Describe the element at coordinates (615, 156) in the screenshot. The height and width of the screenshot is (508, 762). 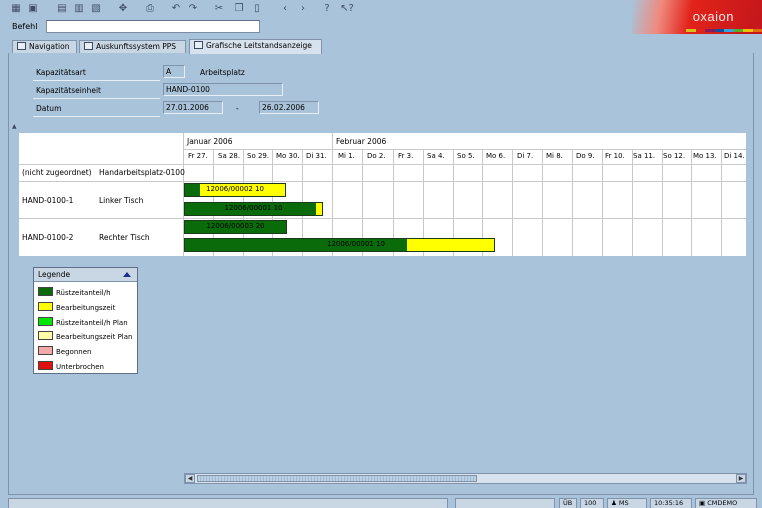
I see `day-label: Fr 10.` at that location.